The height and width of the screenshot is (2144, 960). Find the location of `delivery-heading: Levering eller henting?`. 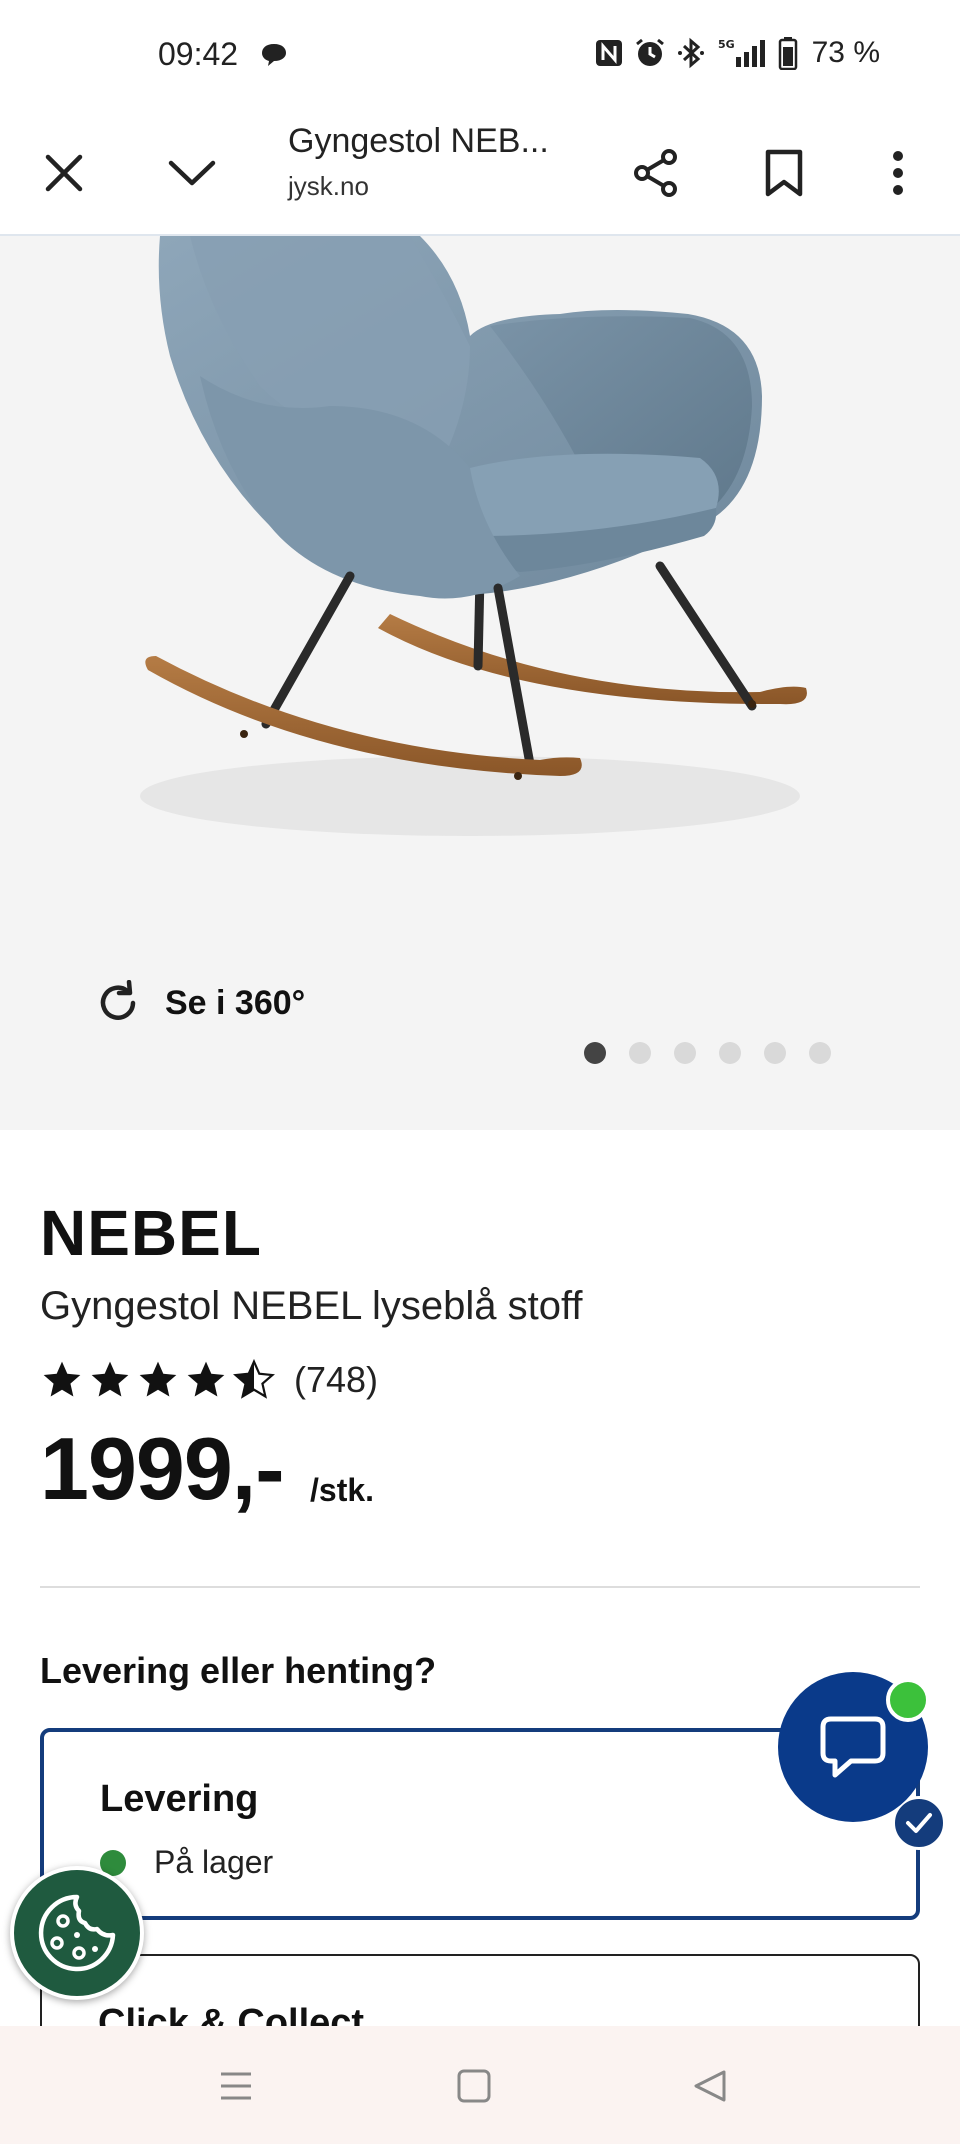

delivery-heading: Levering eller henting? is located at coordinates (238, 1670).